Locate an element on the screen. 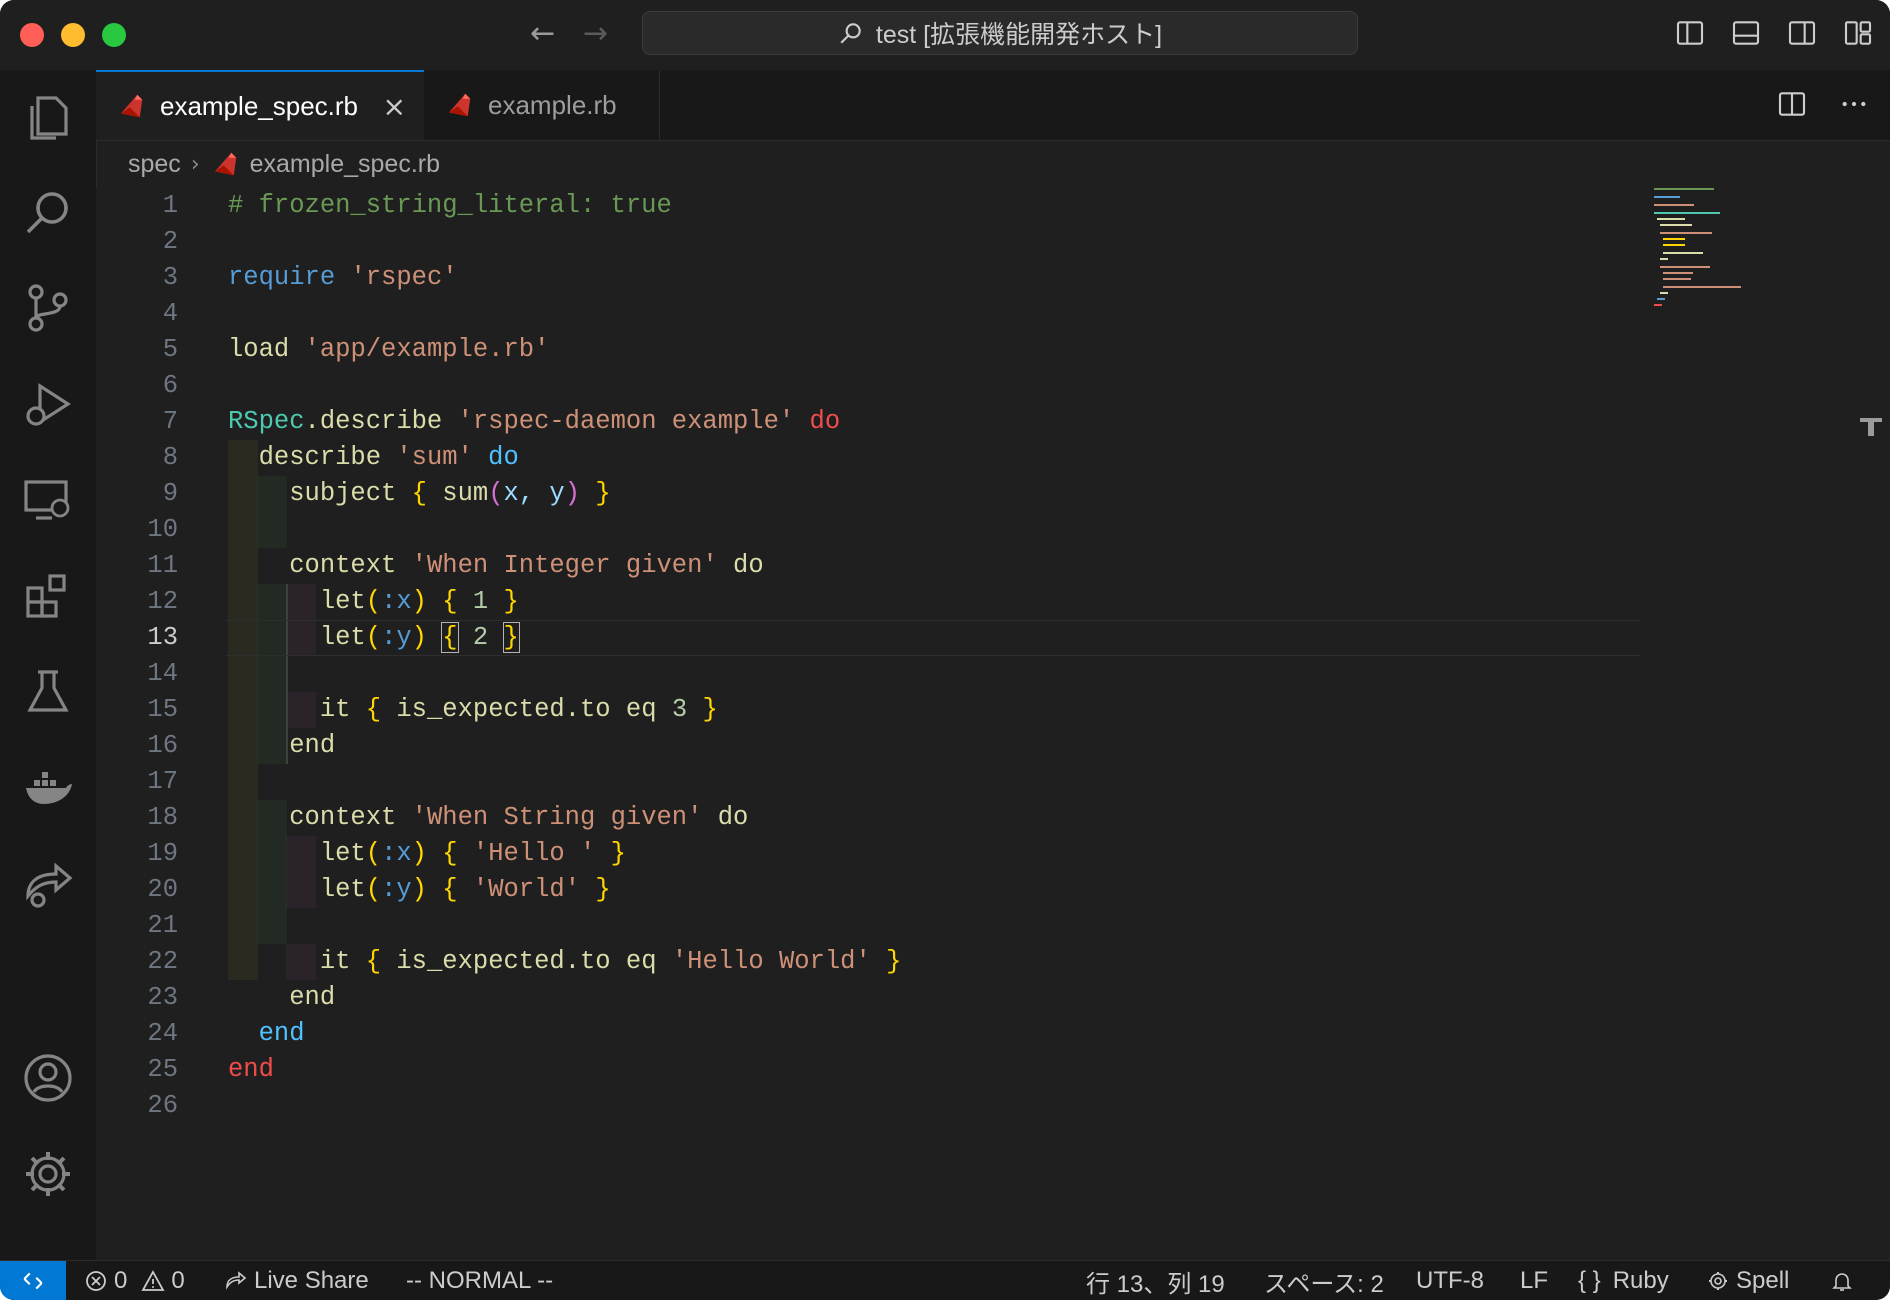  vim-mode-label: -- NORMAL -- is located at coordinates (480, 1280).